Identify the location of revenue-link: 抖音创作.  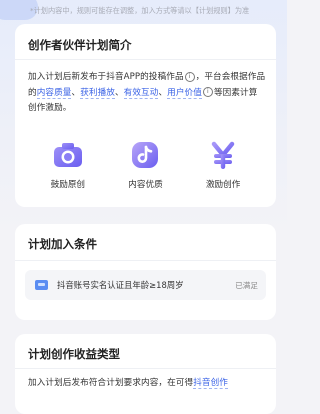
(210, 383).